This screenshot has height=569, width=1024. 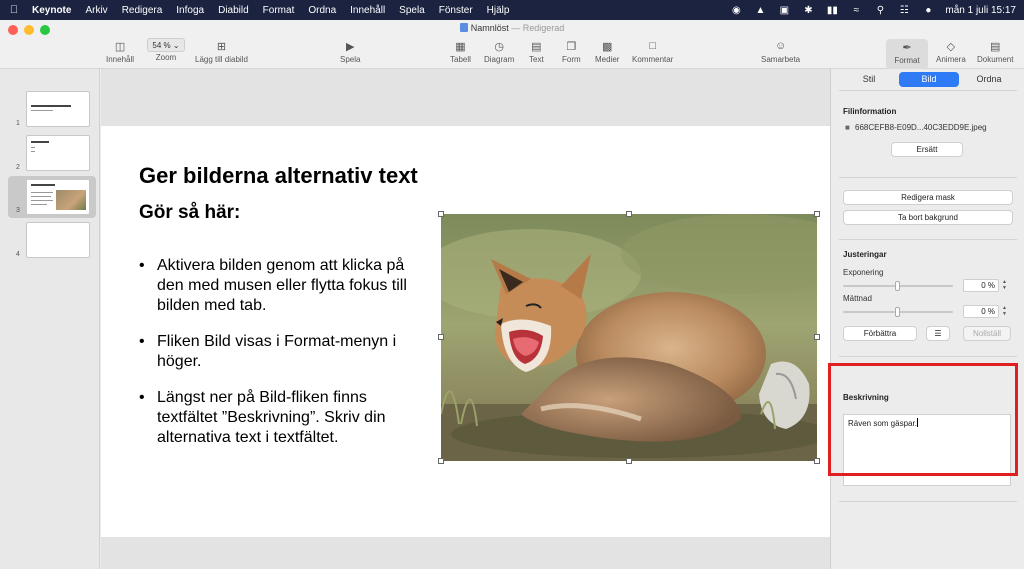 I want to click on exposure-stepper: ▲ ▼, so click(x=1004, y=285).